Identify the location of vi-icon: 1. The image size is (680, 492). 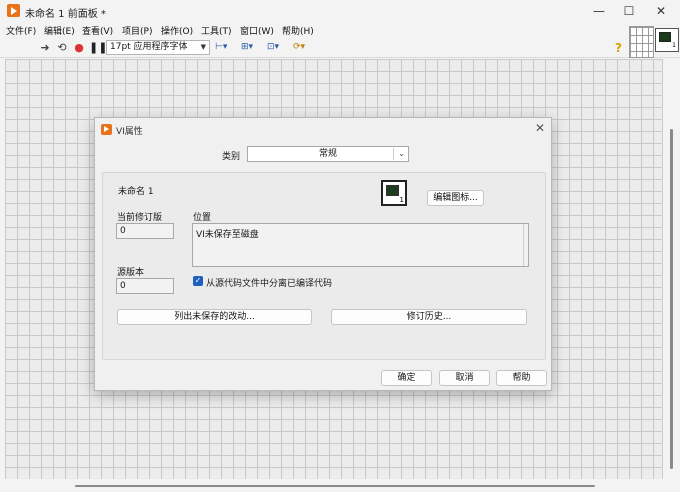
(667, 40).